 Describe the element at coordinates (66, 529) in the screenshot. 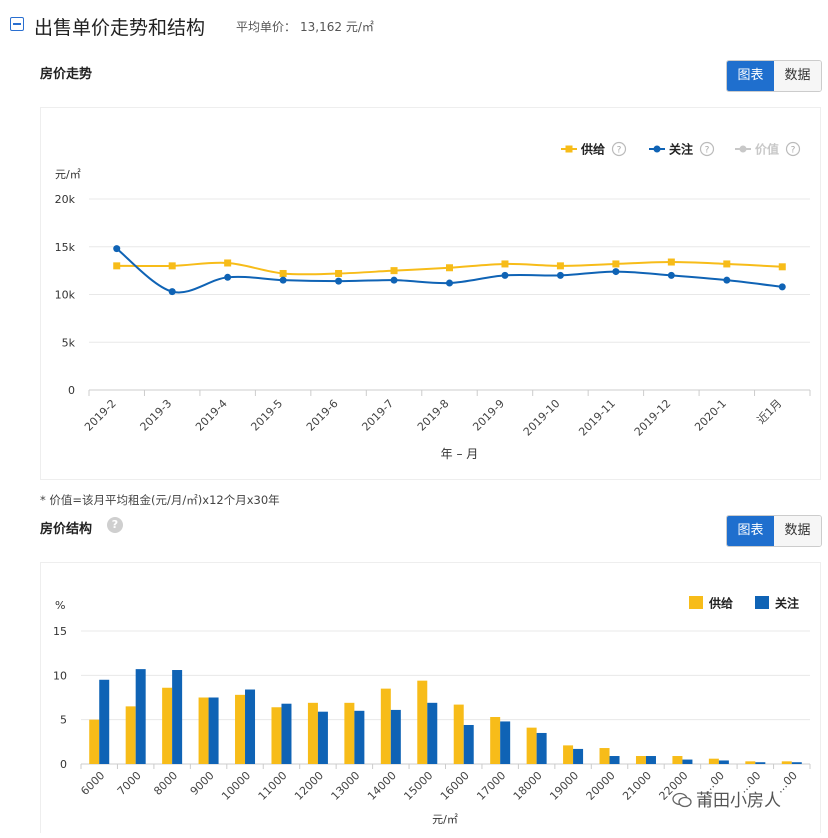

I see `structure-section-title: 房价结构` at that location.